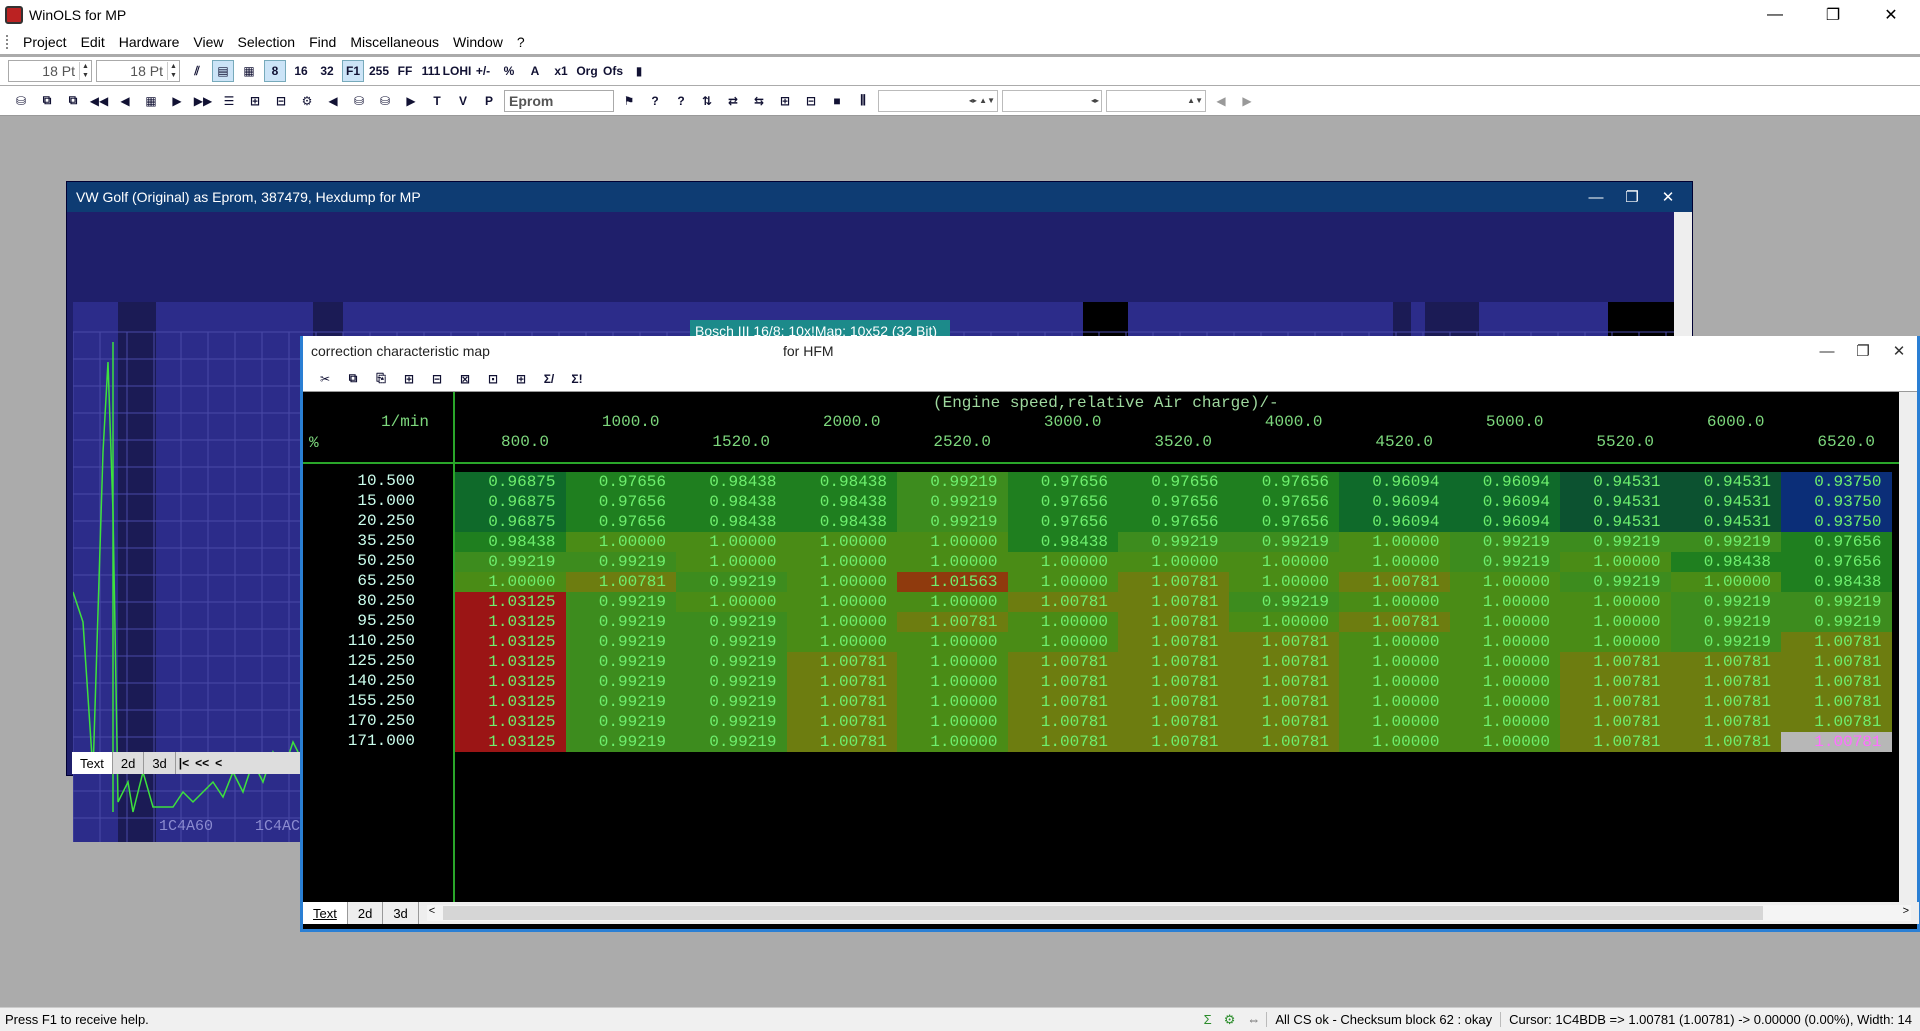  What do you see at coordinates (1775, 15) in the screenshot?
I see `minimize-button: —` at bounding box center [1775, 15].